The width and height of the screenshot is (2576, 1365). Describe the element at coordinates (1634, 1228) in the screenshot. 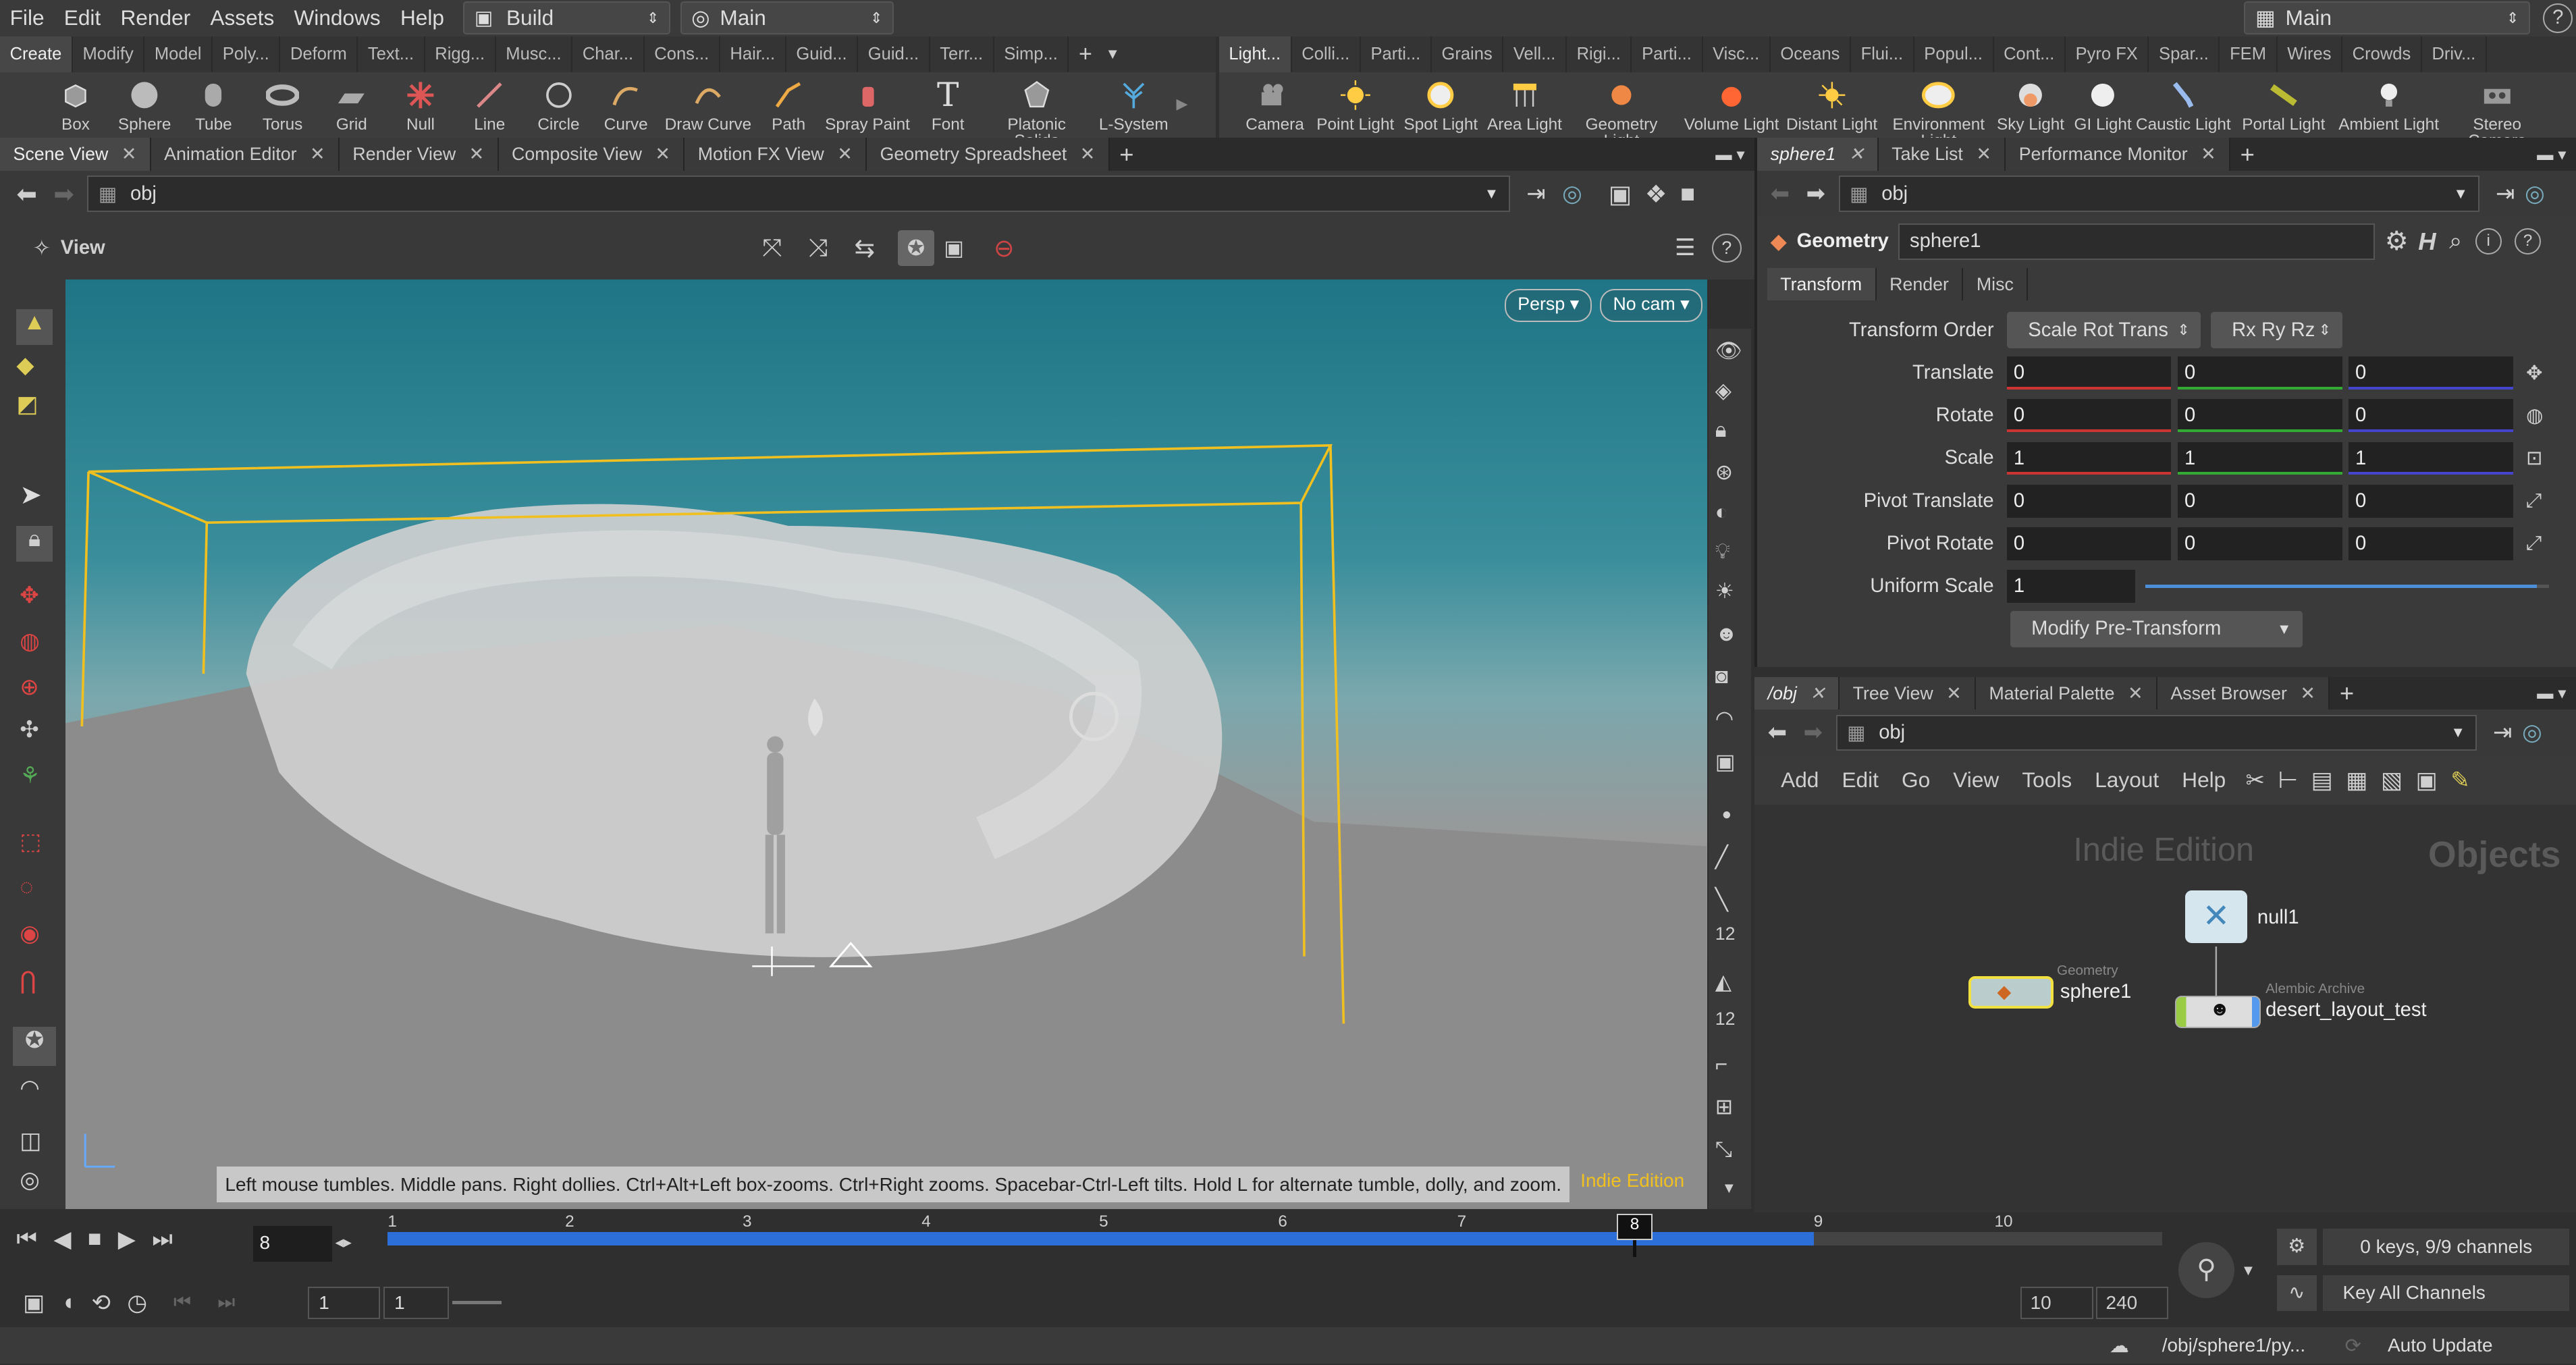

I see `current-frame-marker: 8` at that location.